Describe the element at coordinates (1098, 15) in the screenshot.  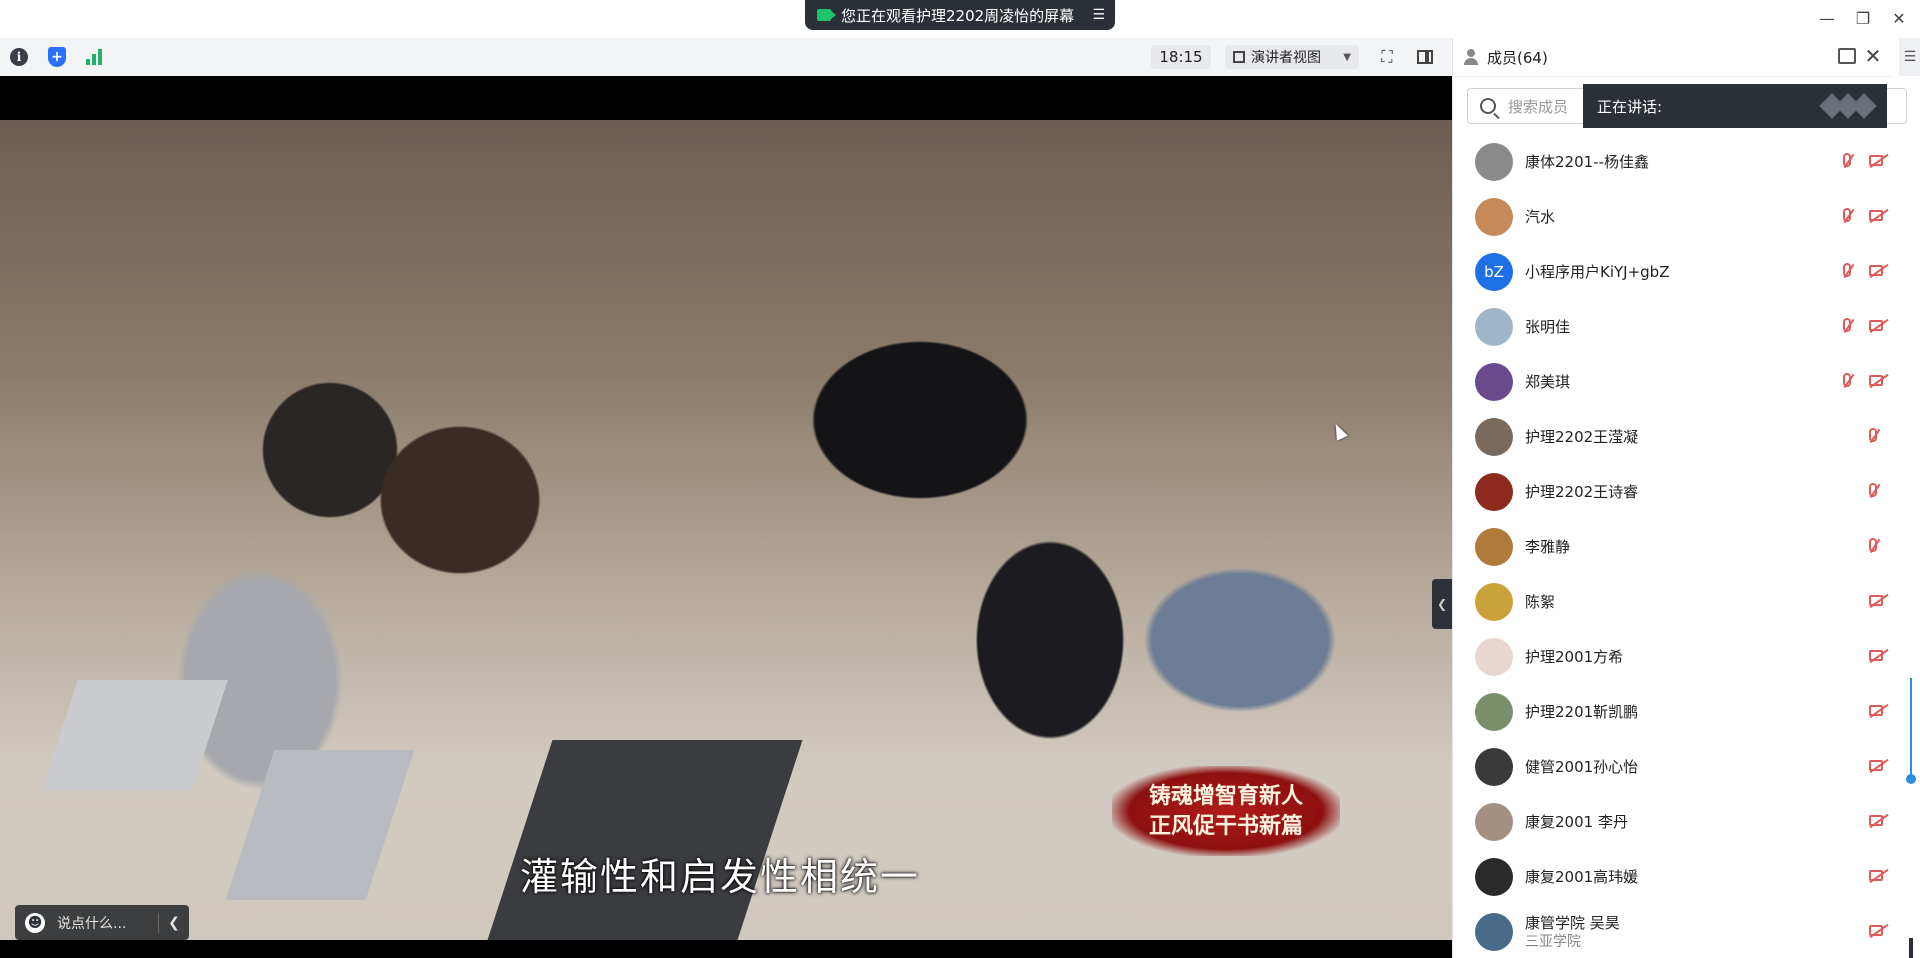
I see `banner-menu-icon: ☰` at that location.